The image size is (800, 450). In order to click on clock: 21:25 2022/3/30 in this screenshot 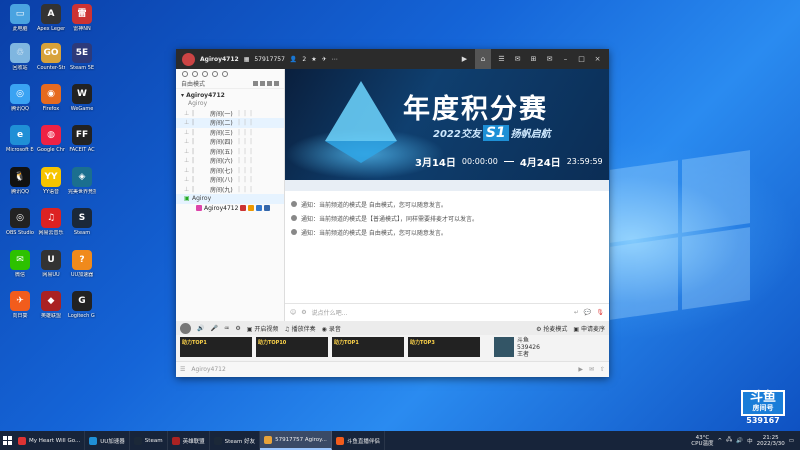, I will do `click(771, 441)`.